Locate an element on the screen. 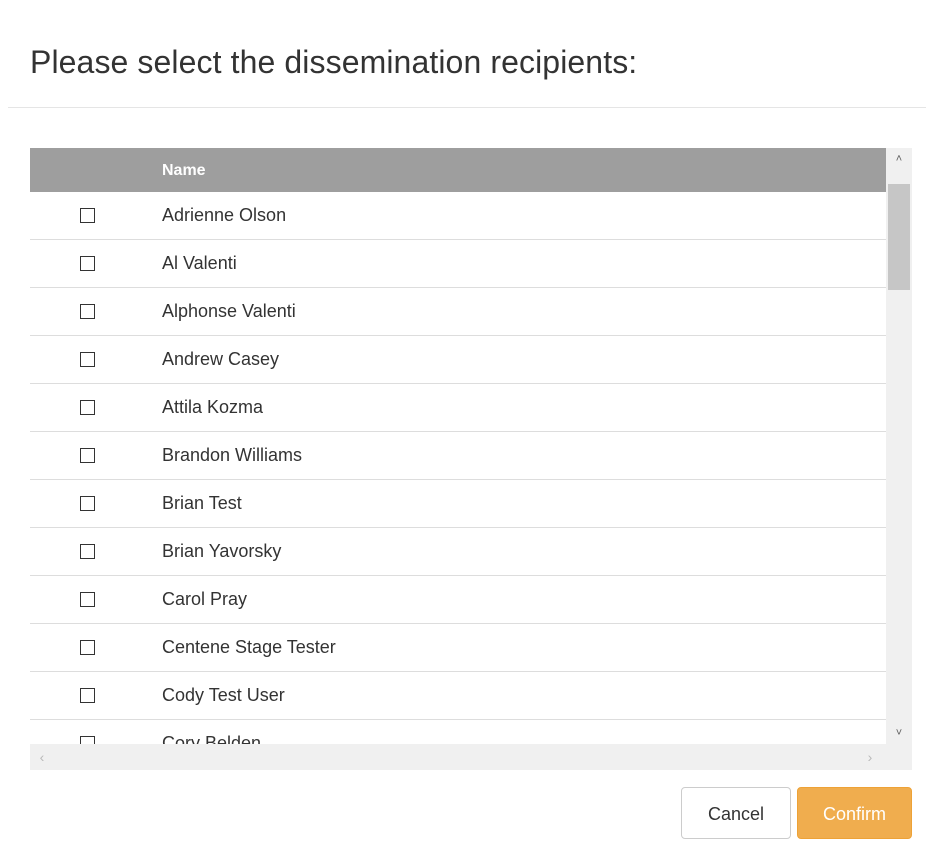 The image size is (926, 861). horizontal-scrollbar: ‹ › is located at coordinates (458, 757).